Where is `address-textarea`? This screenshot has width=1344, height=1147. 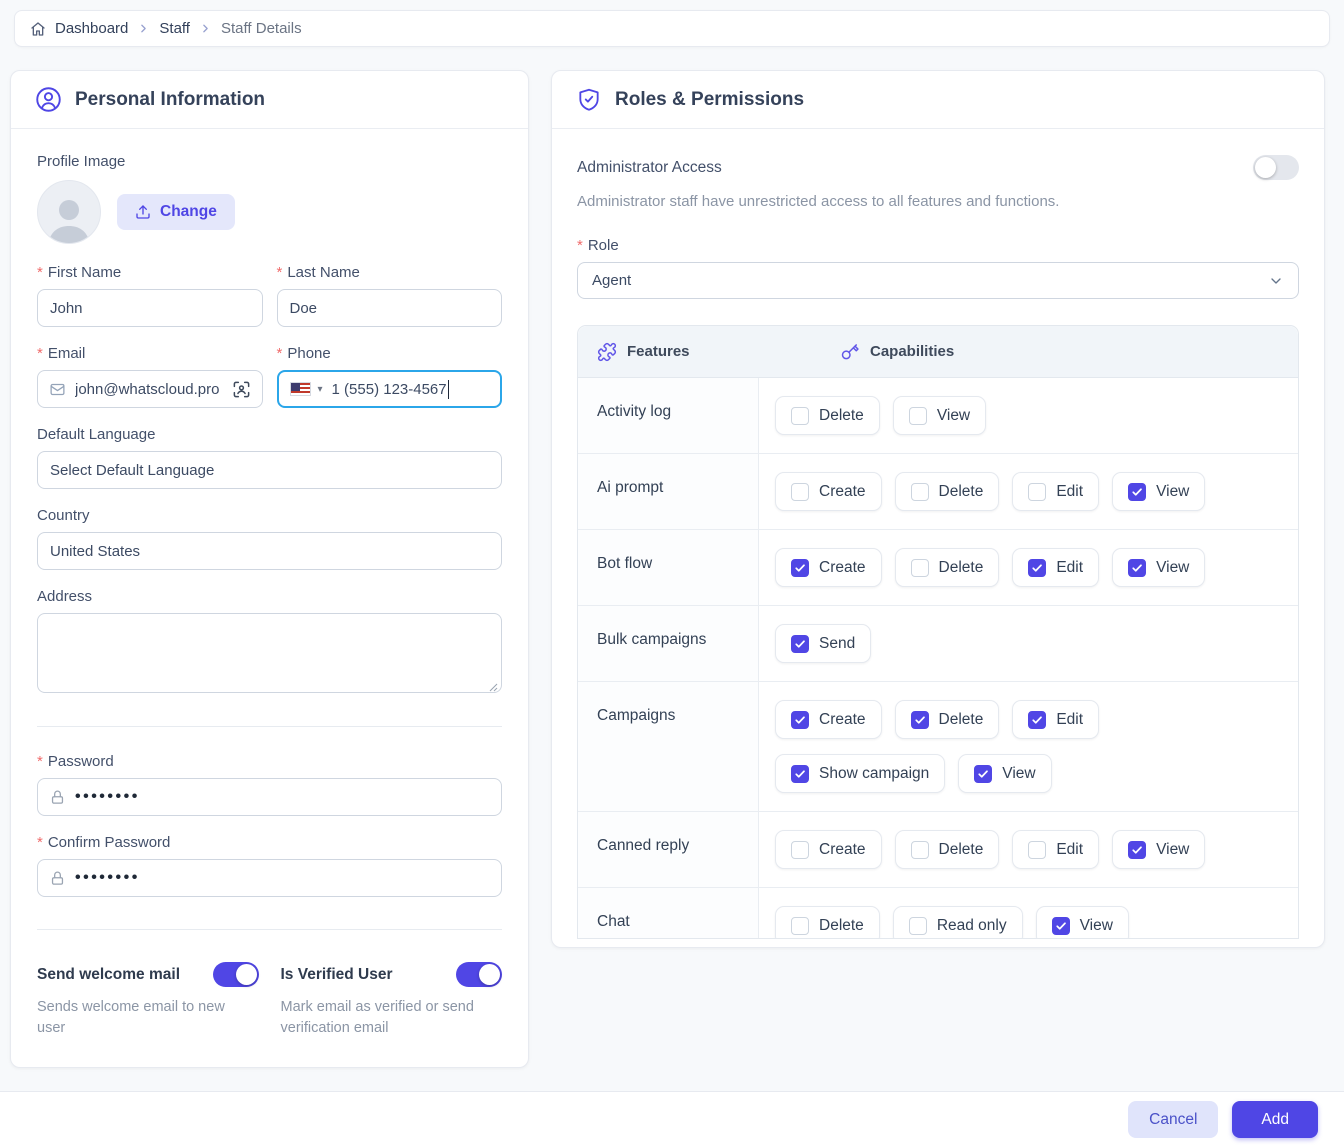
address-textarea is located at coordinates (269, 653).